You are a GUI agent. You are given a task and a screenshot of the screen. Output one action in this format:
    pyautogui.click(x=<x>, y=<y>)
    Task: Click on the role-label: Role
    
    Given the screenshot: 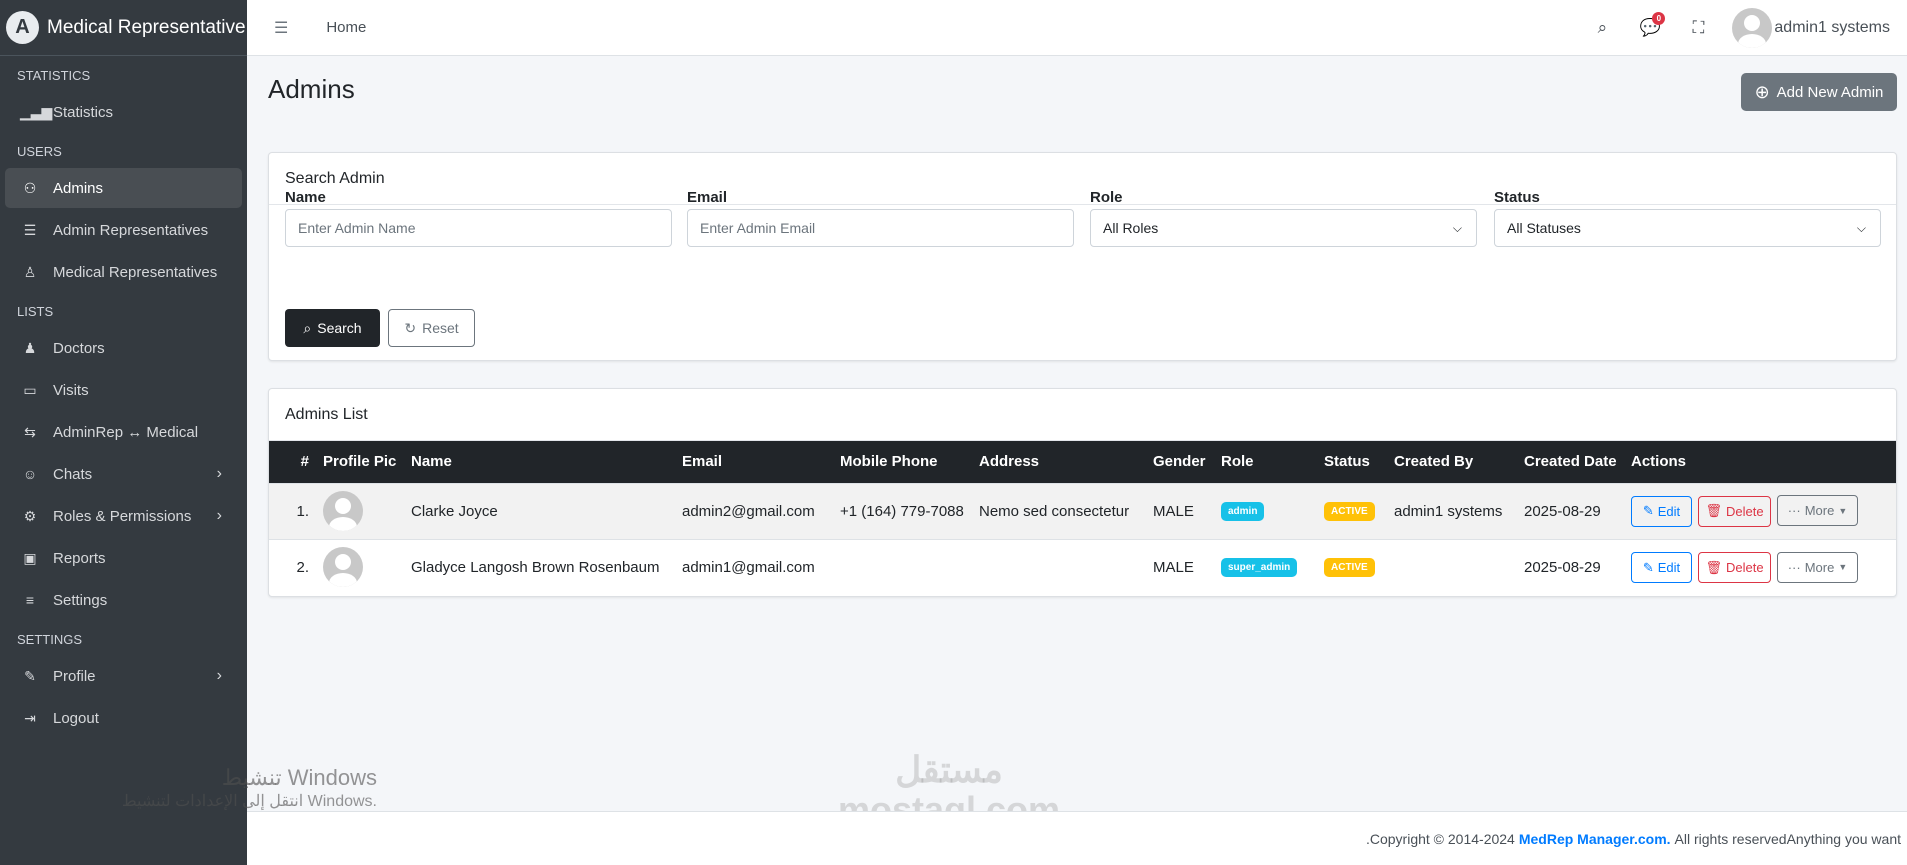 What is the action you would take?
    pyautogui.click(x=1106, y=197)
    